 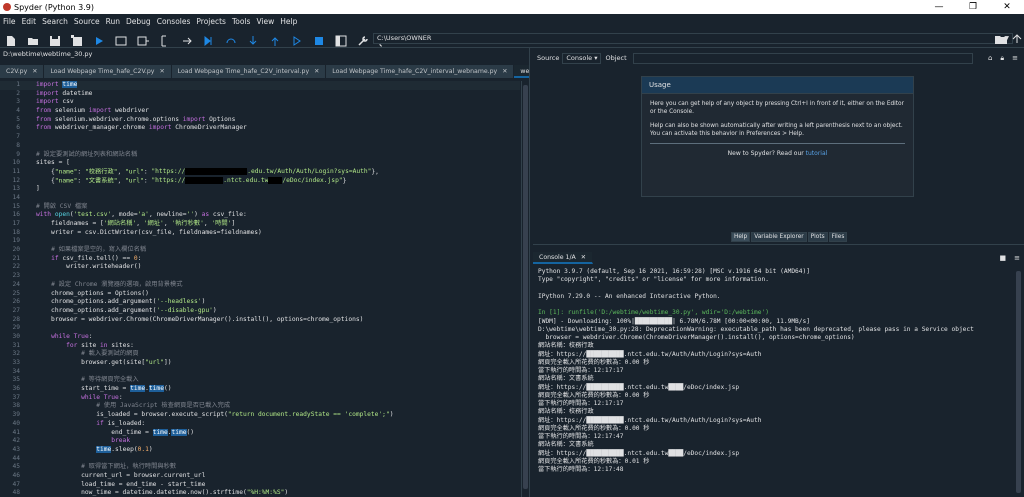 What do you see at coordinates (55, 39) in the screenshot?
I see `save-icon` at bounding box center [55, 39].